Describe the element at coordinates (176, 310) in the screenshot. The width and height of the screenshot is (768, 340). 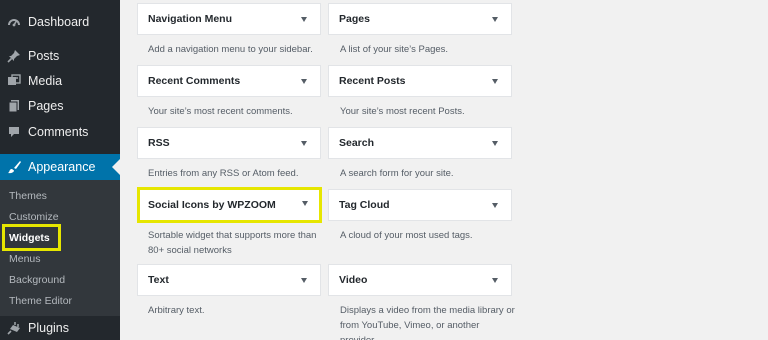
I see `widget-description: Arbitrary text.` at that location.